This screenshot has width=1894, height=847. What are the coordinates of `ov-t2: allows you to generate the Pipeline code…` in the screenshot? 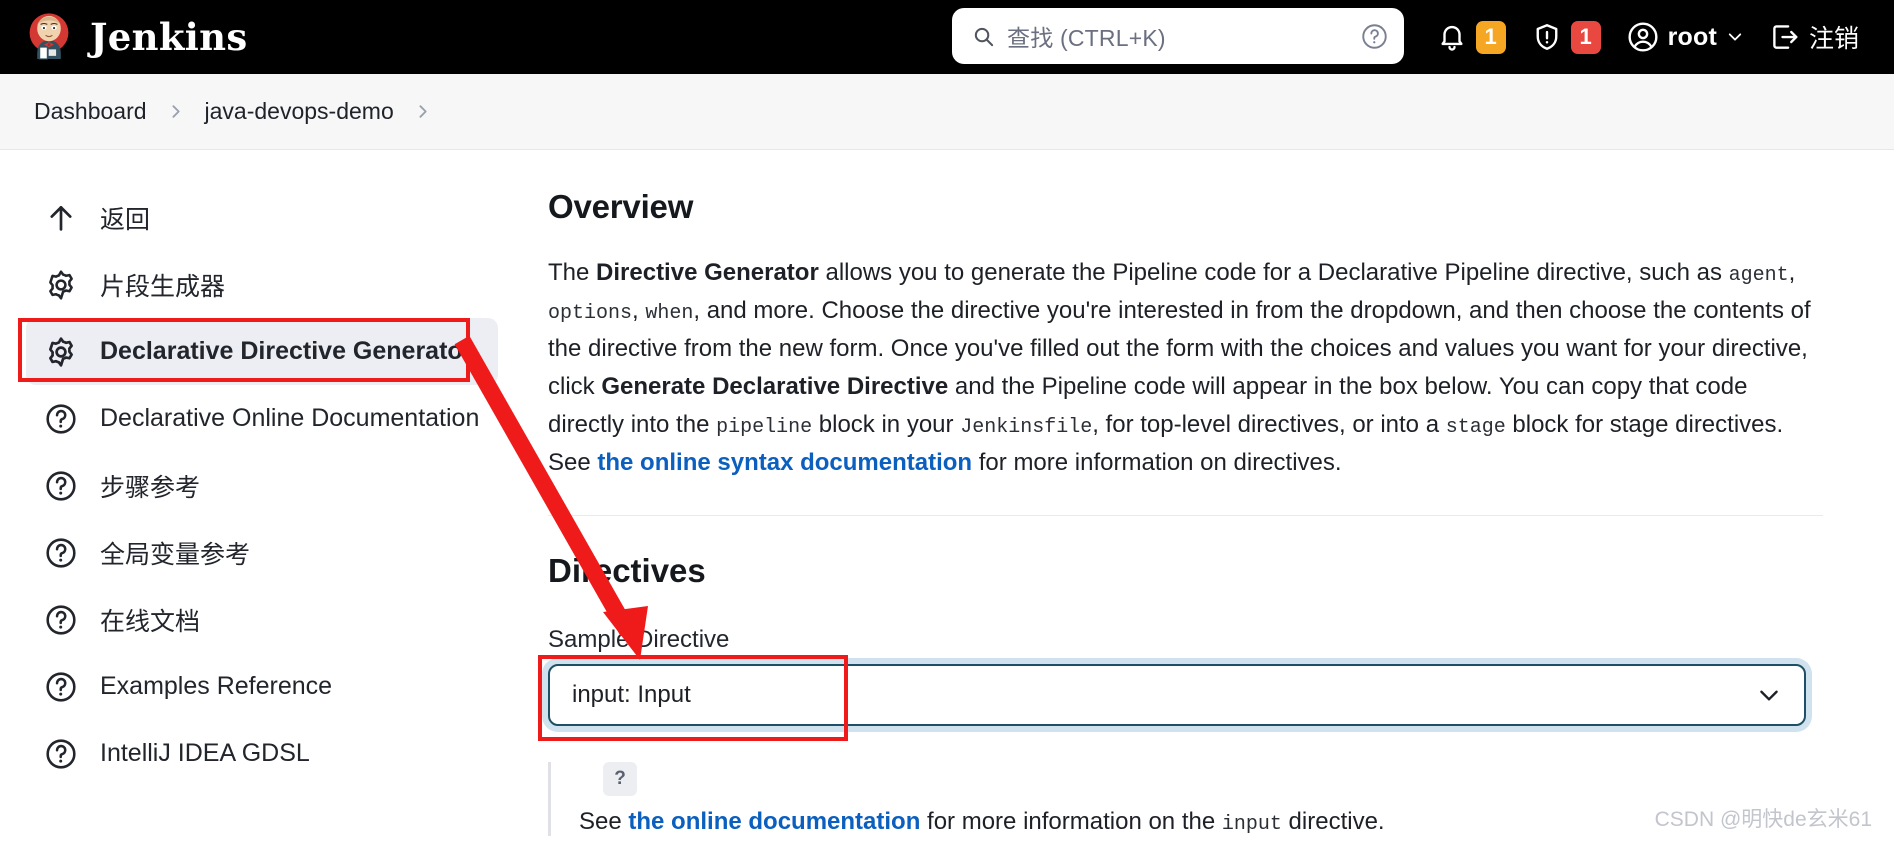 It's located at (1273, 272).